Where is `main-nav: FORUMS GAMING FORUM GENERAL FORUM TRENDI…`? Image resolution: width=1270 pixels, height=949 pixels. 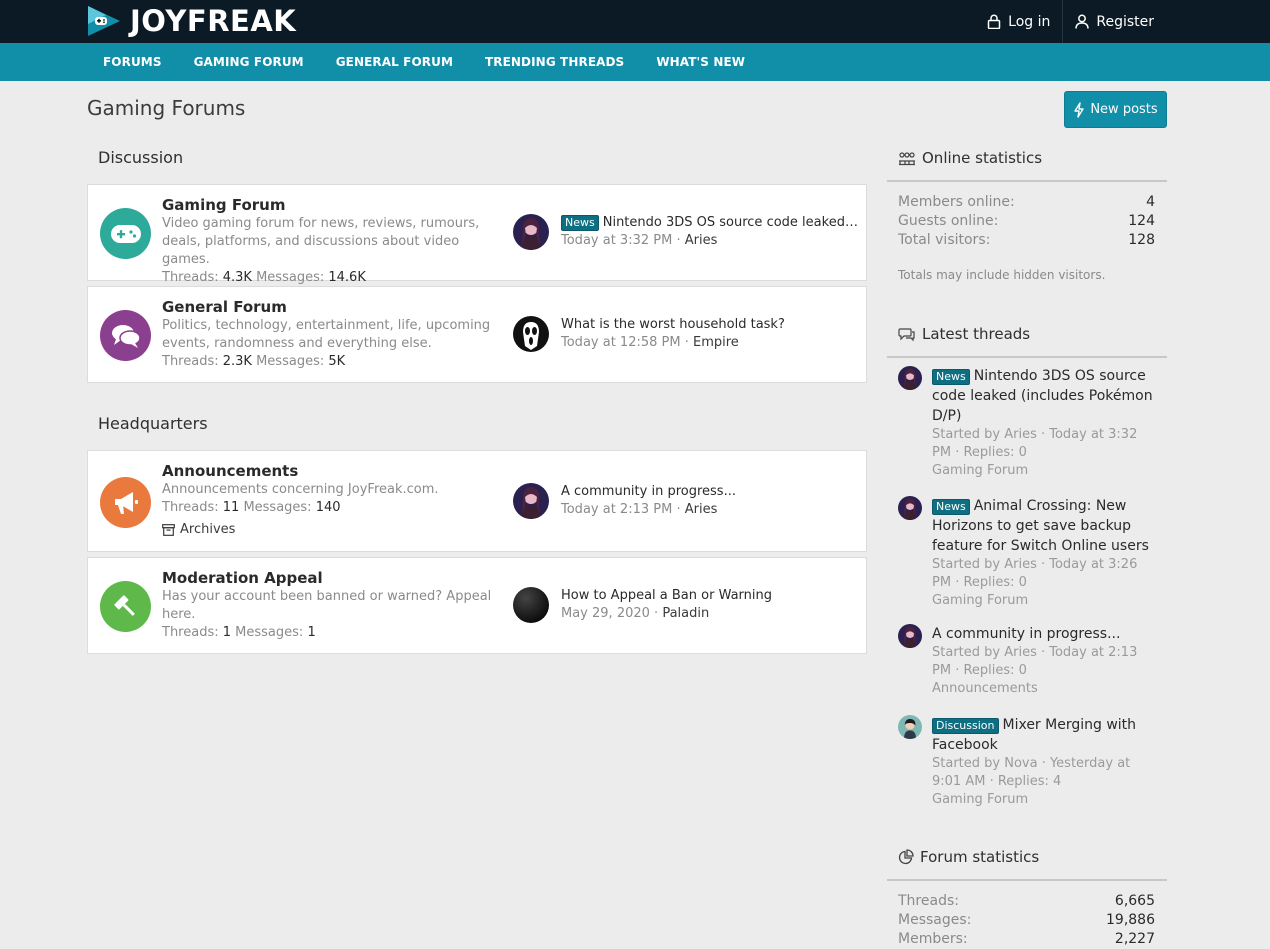
main-nav: FORUMS GAMING FORUM GENERAL FORUM TRENDI… is located at coordinates (635, 62).